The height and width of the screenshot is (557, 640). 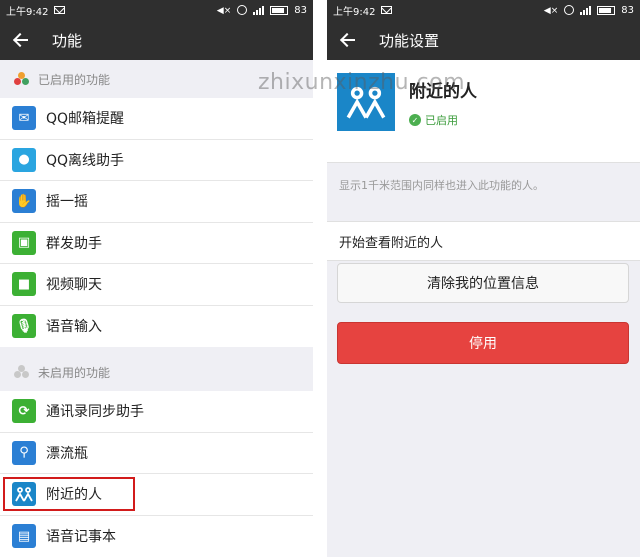 What do you see at coordinates (483, 343) in the screenshot?
I see `disable-button: 停用` at bounding box center [483, 343].